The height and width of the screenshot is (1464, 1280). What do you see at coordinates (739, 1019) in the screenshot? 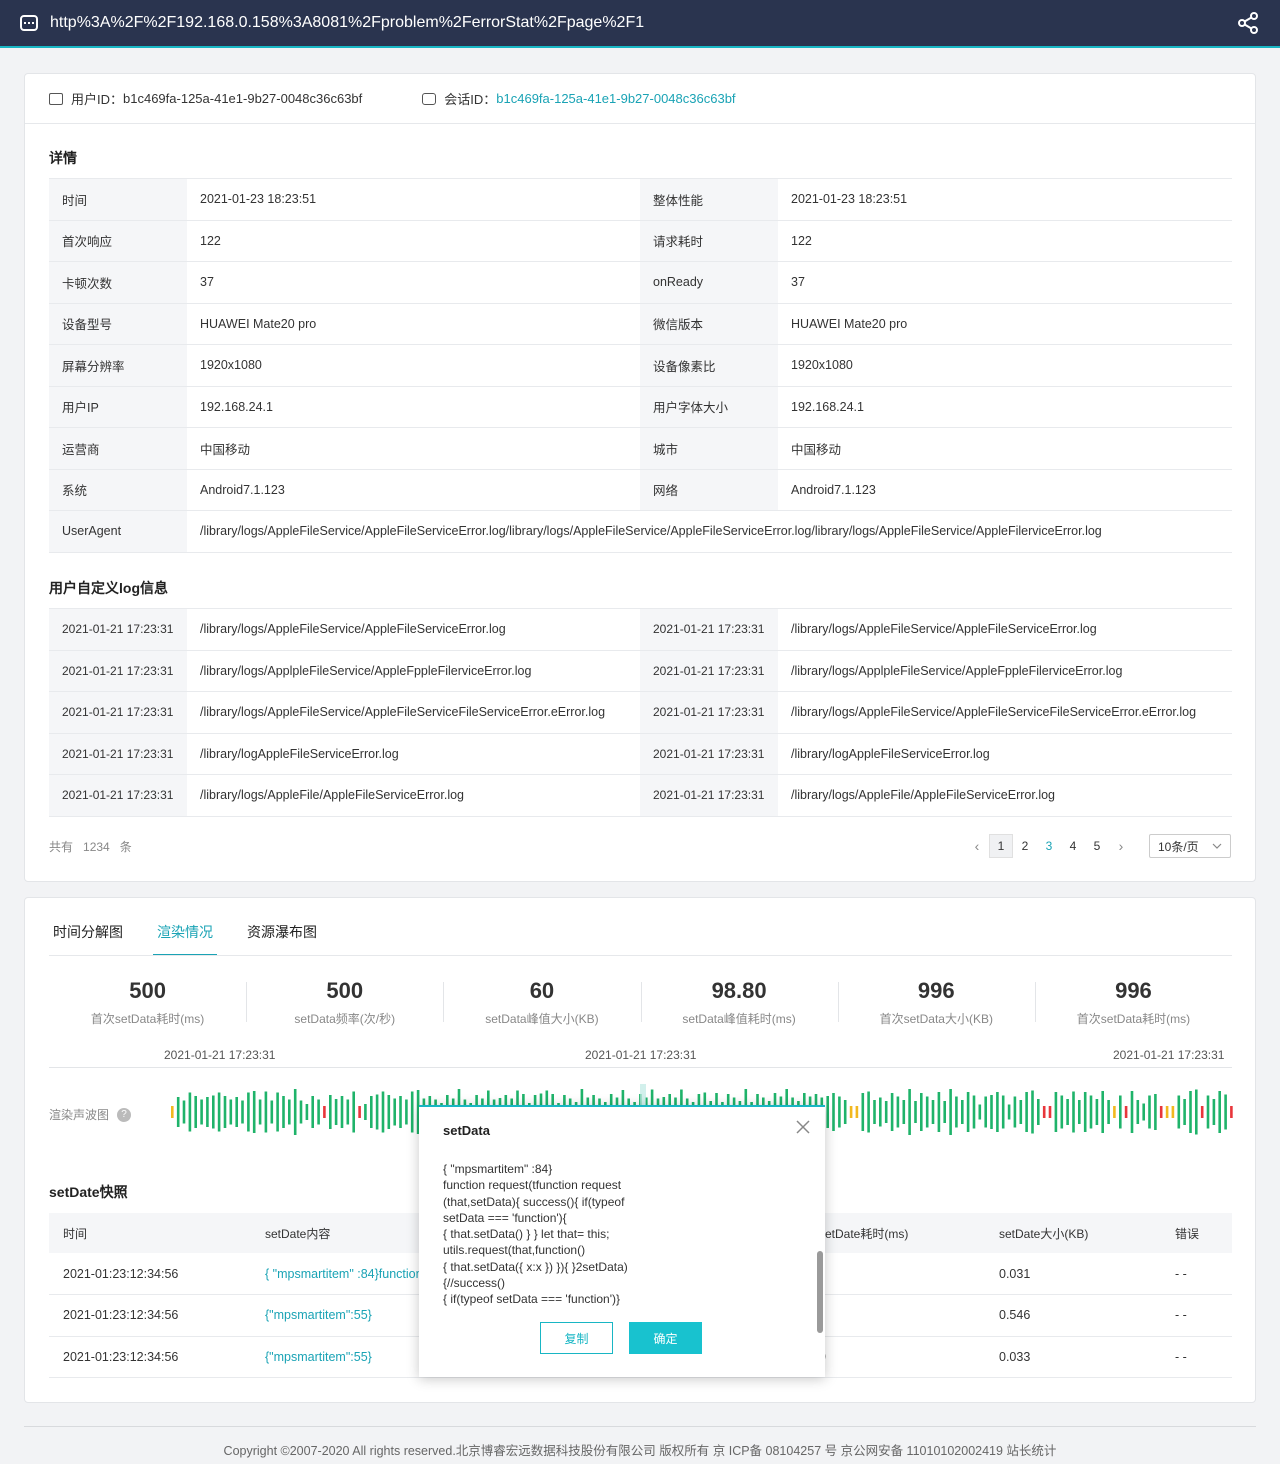
I see `stat-label: setData峰值耗时(ms)` at bounding box center [739, 1019].